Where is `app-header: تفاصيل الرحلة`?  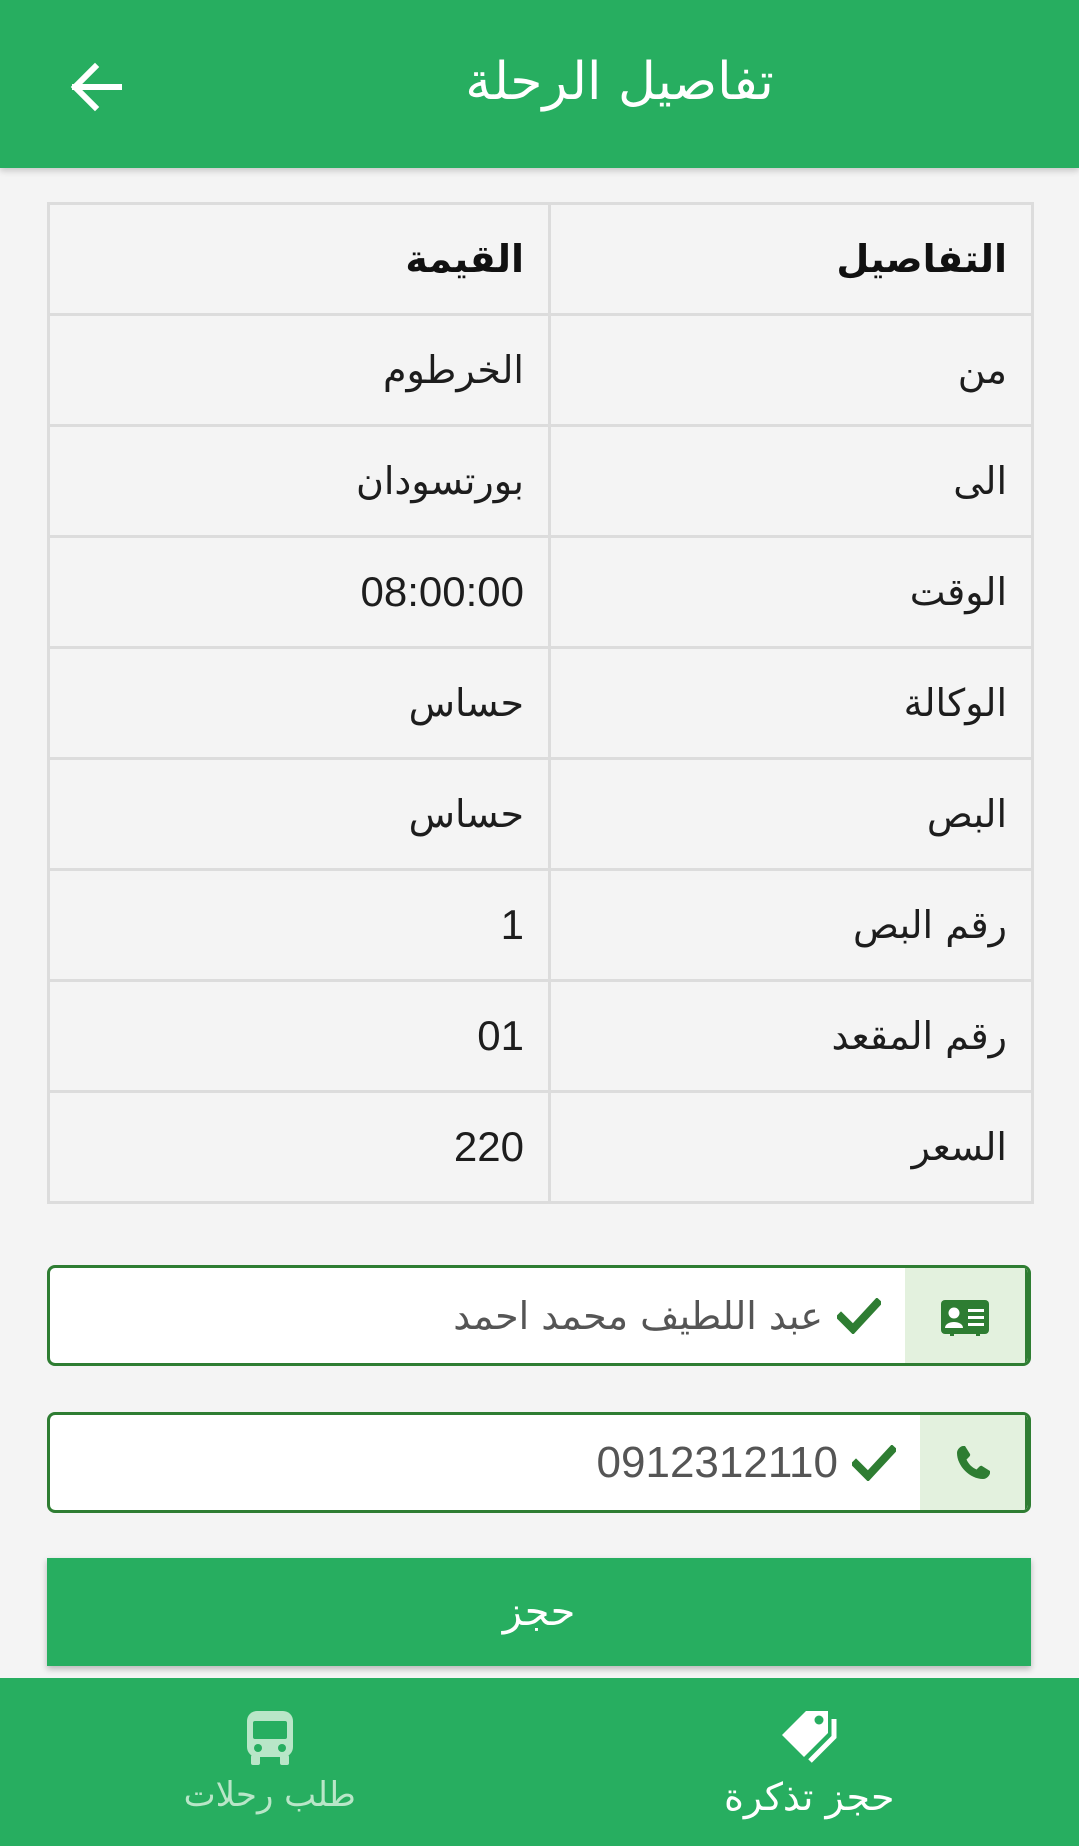
app-header: تفاصيل الرحلة is located at coordinates (539, 84).